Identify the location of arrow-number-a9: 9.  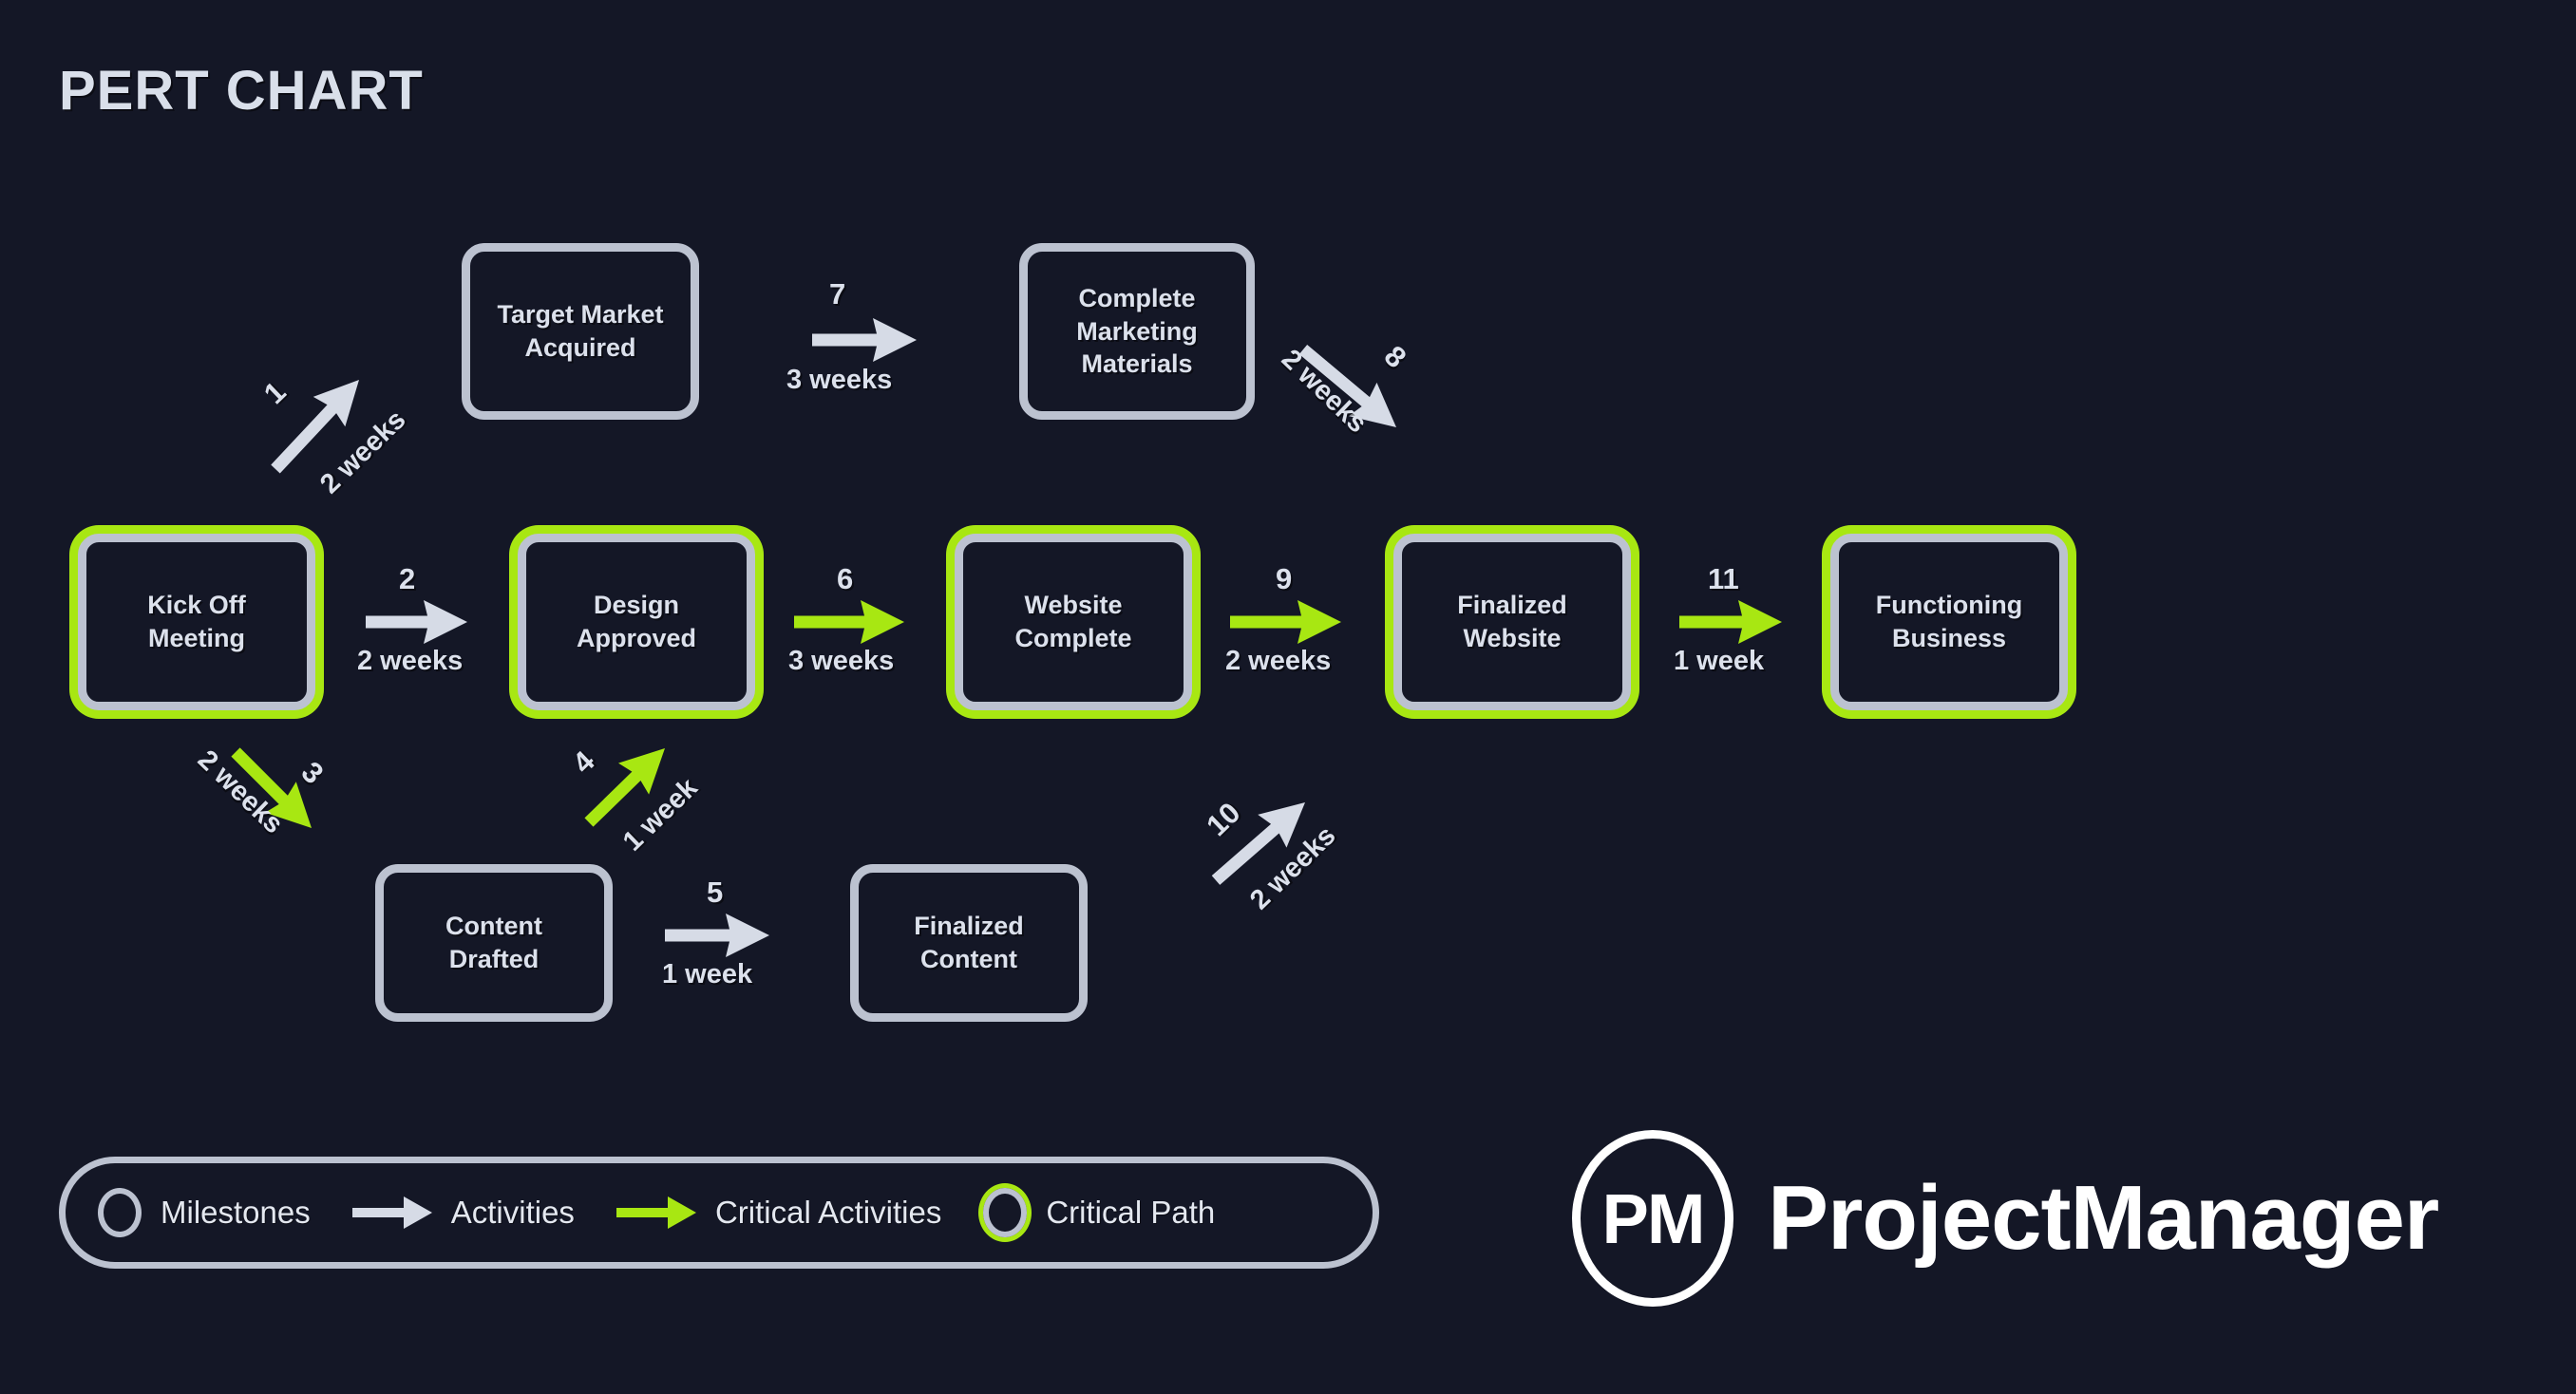
(1284, 578).